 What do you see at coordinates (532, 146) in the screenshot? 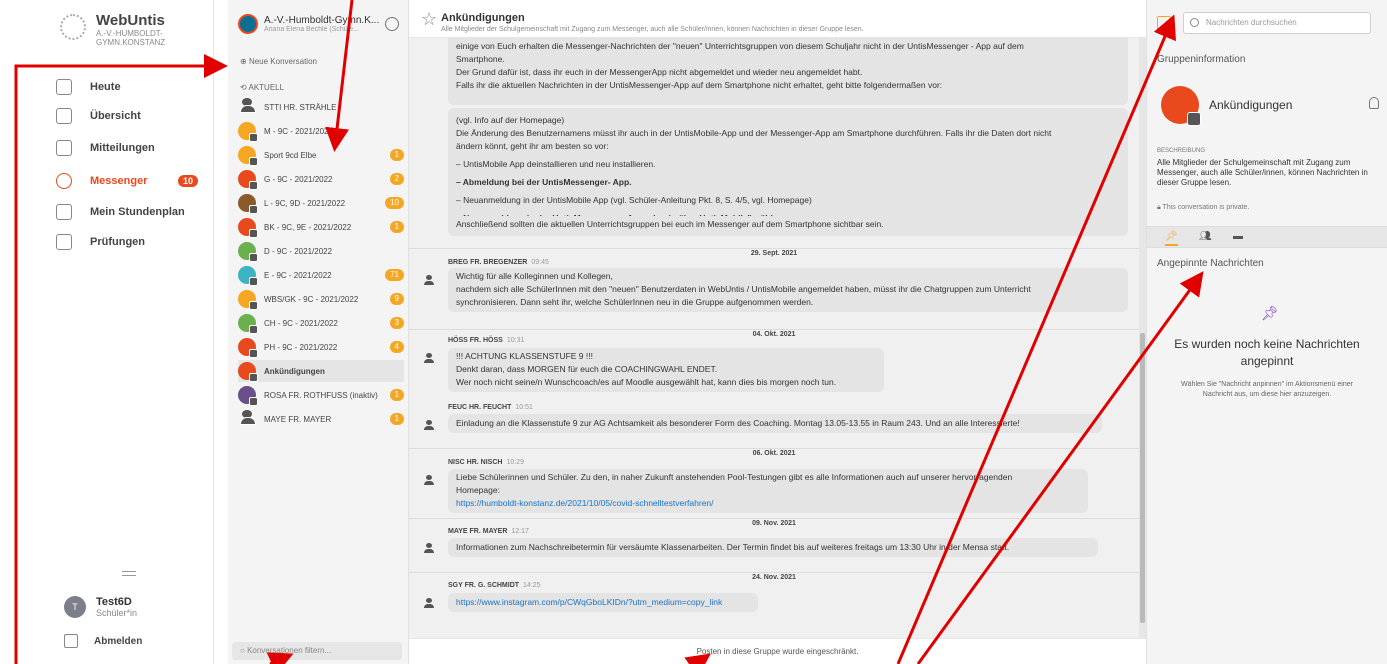
I see `message-line: ändern könnt, geht ihr am besten so vor:` at bounding box center [532, 146].